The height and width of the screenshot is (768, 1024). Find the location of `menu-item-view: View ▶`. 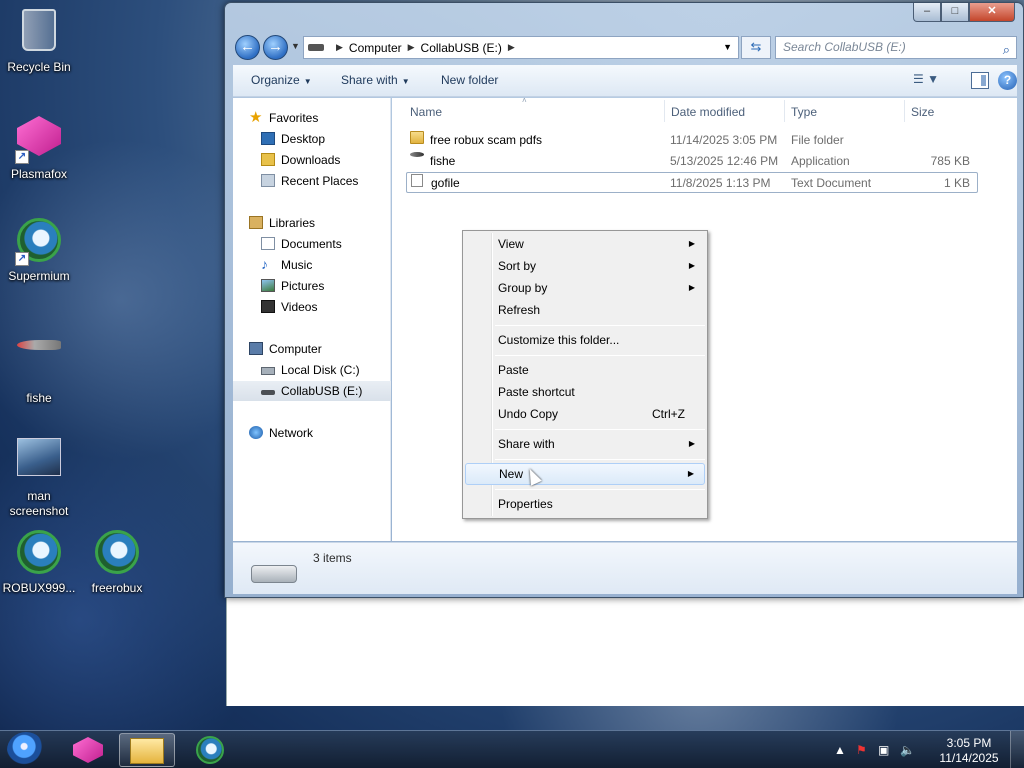

menu-item-view: View ▶ is located at coordinates (585, 244).